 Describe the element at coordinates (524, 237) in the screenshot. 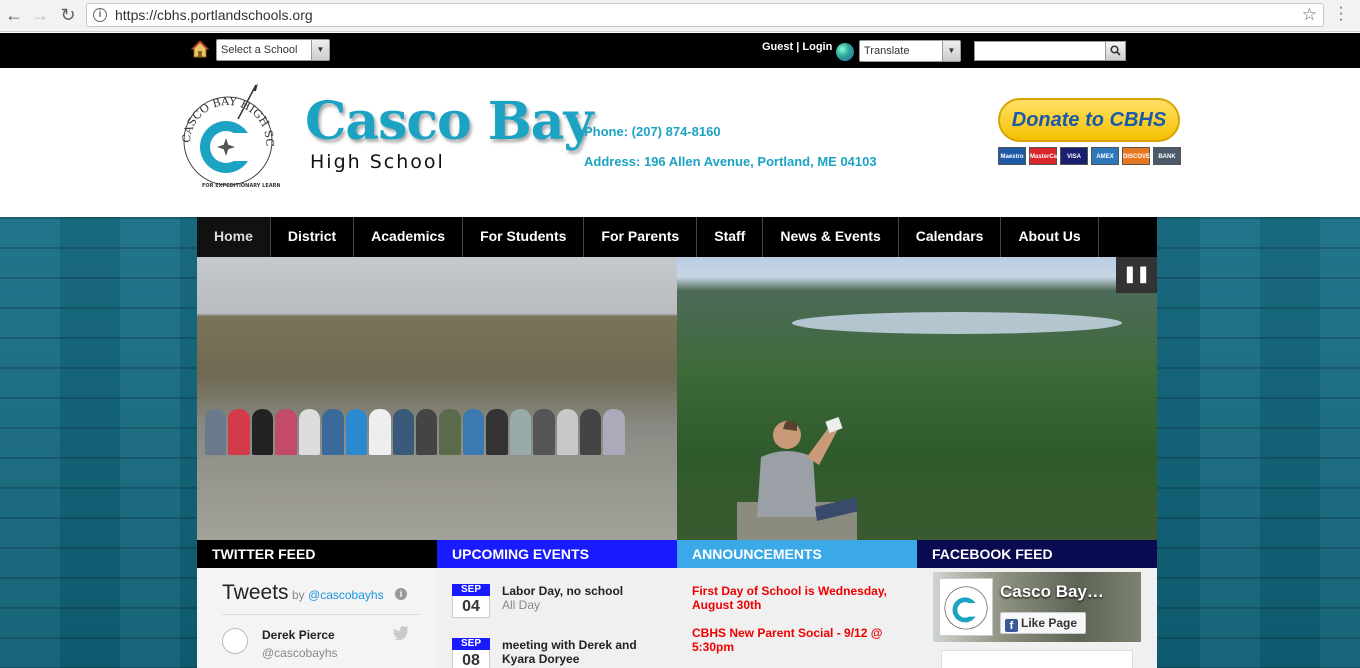

I see `nav-item-for-students: For Students` at that location.